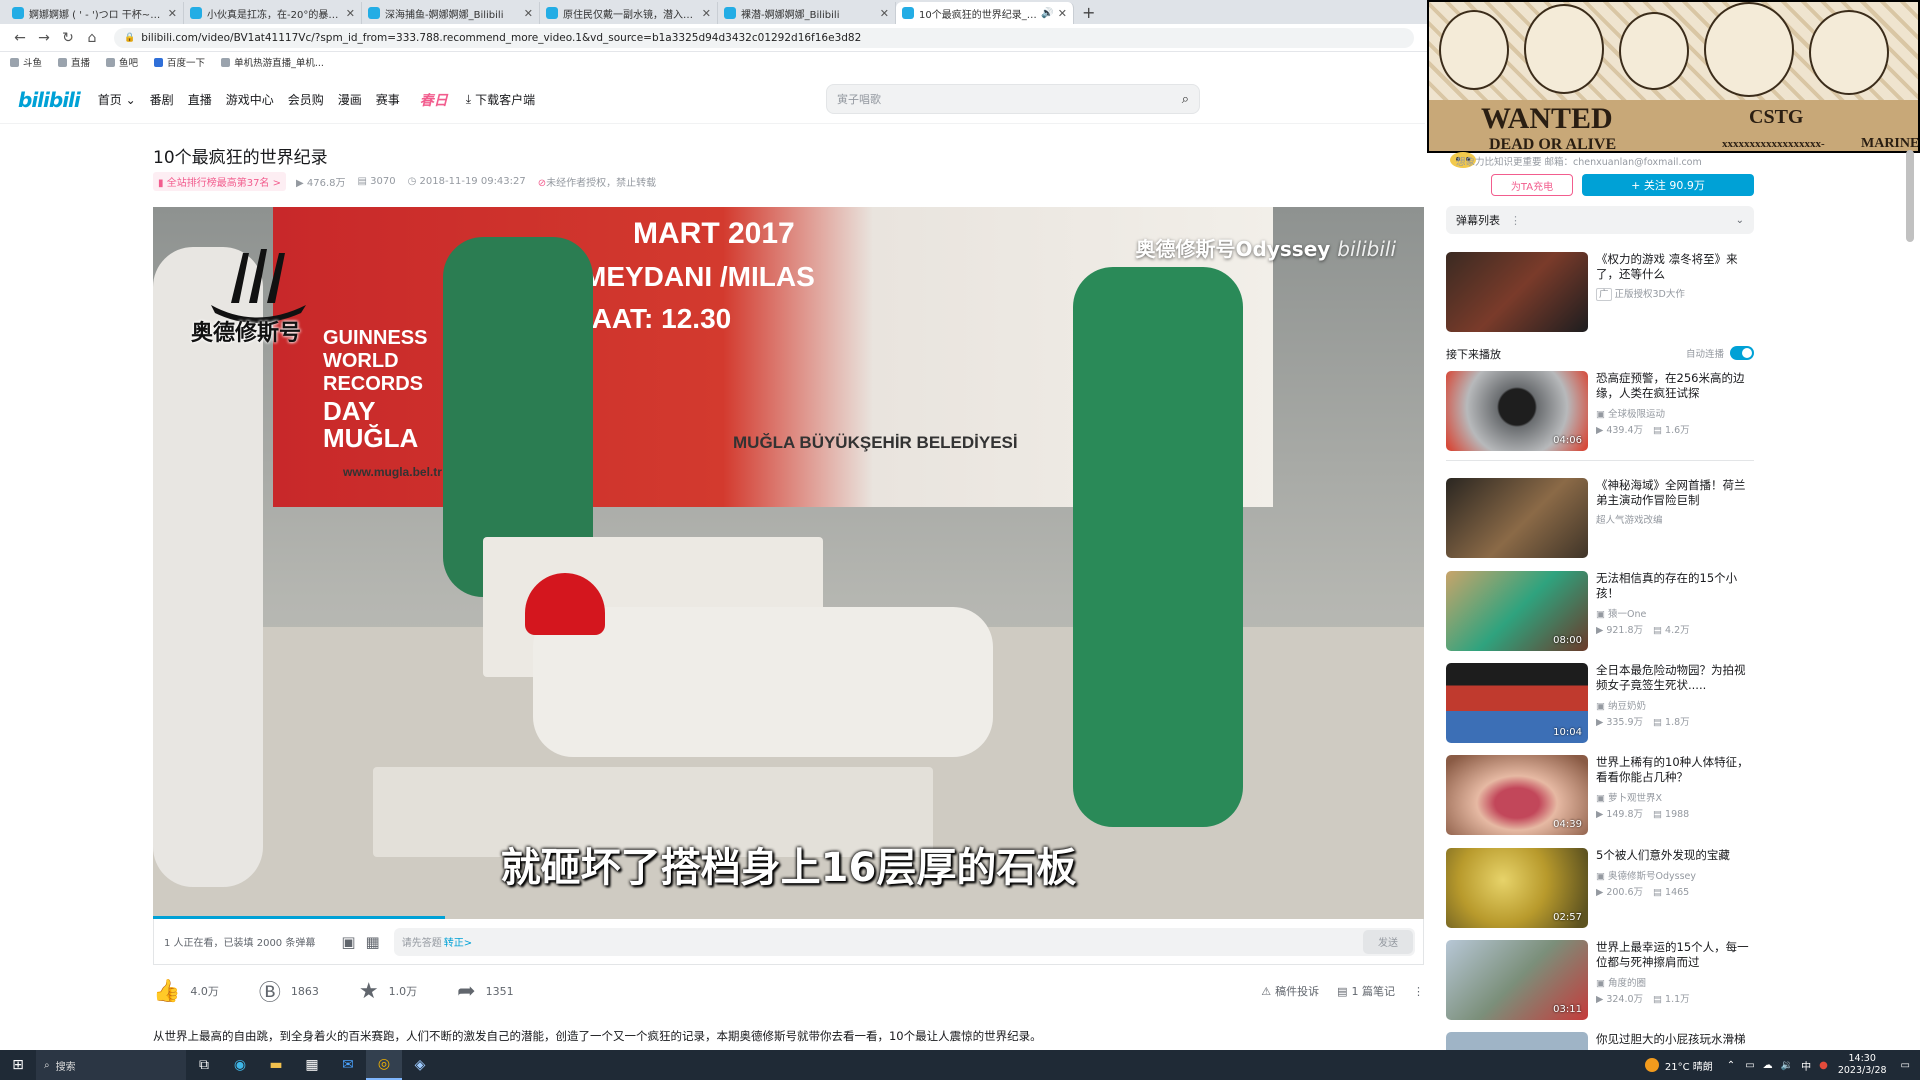  I want to click on rec-author: 超人气游戏改编, so click(1629, 519).